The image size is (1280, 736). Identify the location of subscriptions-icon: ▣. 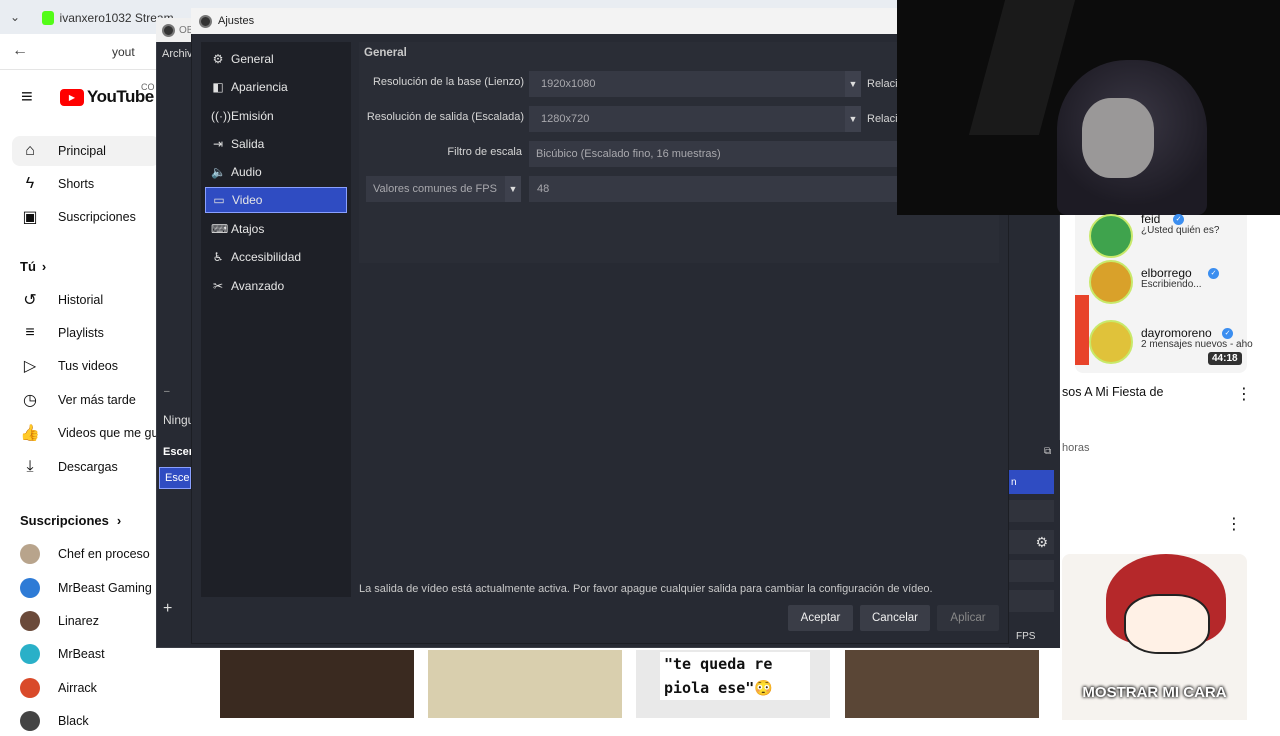
(30, 217).